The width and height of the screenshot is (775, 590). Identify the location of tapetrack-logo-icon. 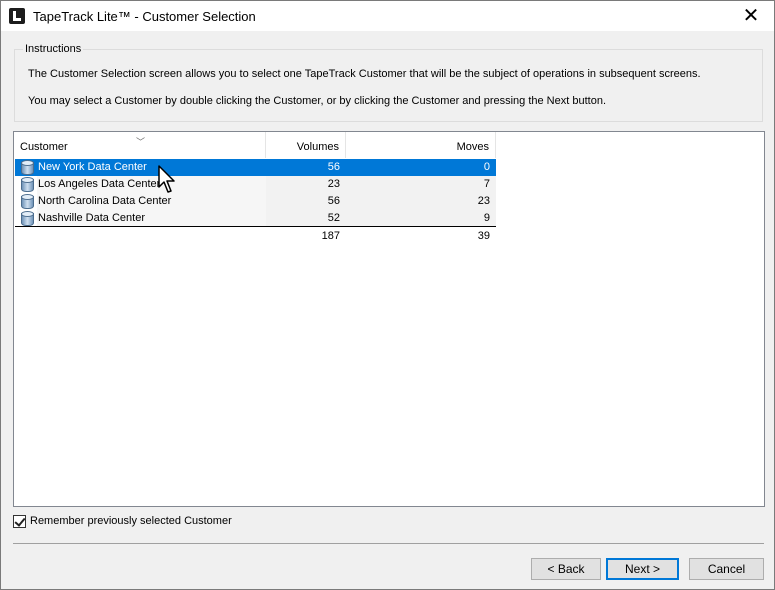
(17, 16).